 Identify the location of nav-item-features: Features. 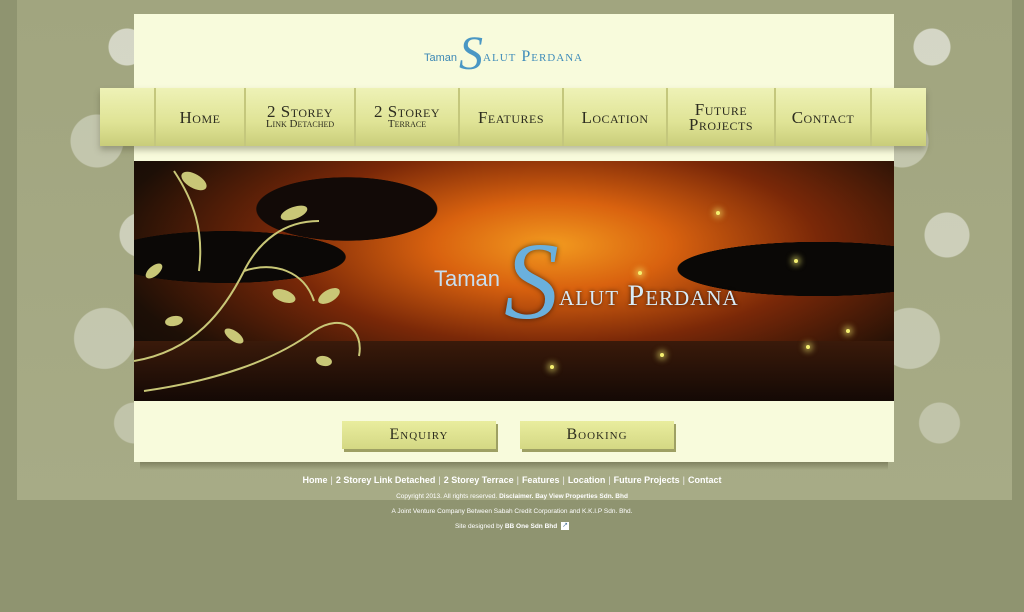
(512, 117).